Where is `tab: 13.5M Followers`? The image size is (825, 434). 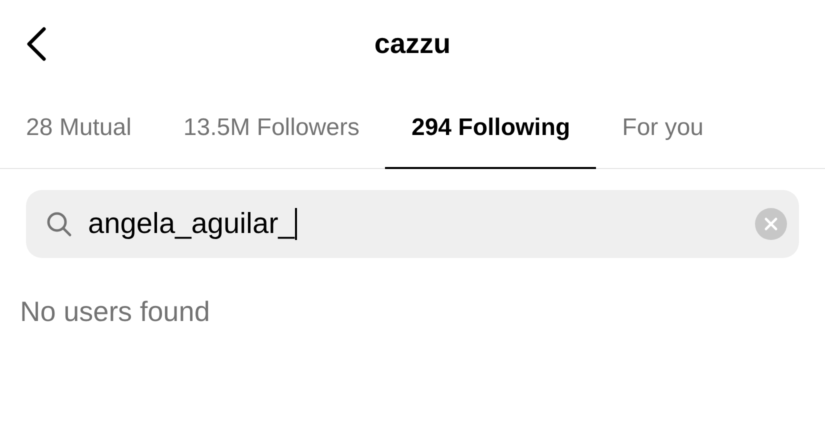 tab: 13.5M Followers is located at coordinates (271, 128).